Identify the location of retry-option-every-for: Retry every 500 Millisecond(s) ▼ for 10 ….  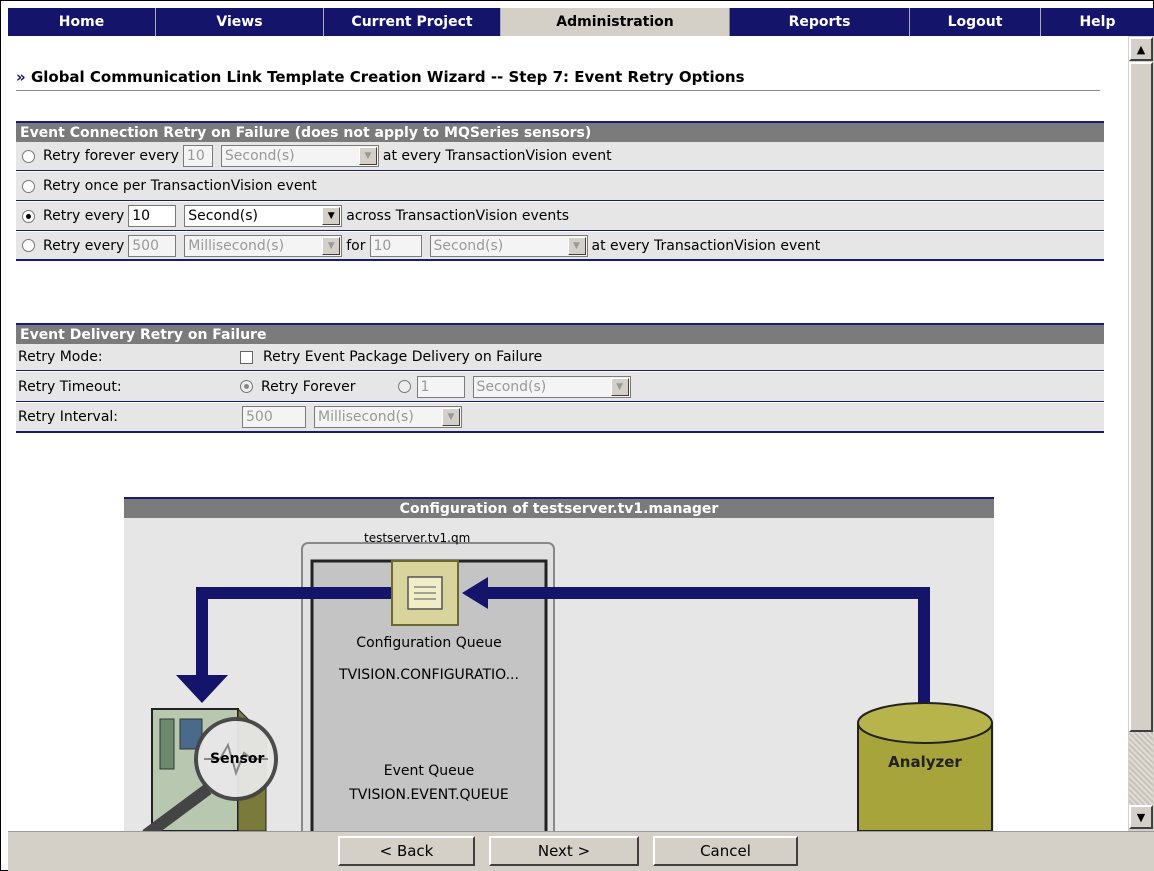
(560, 246).